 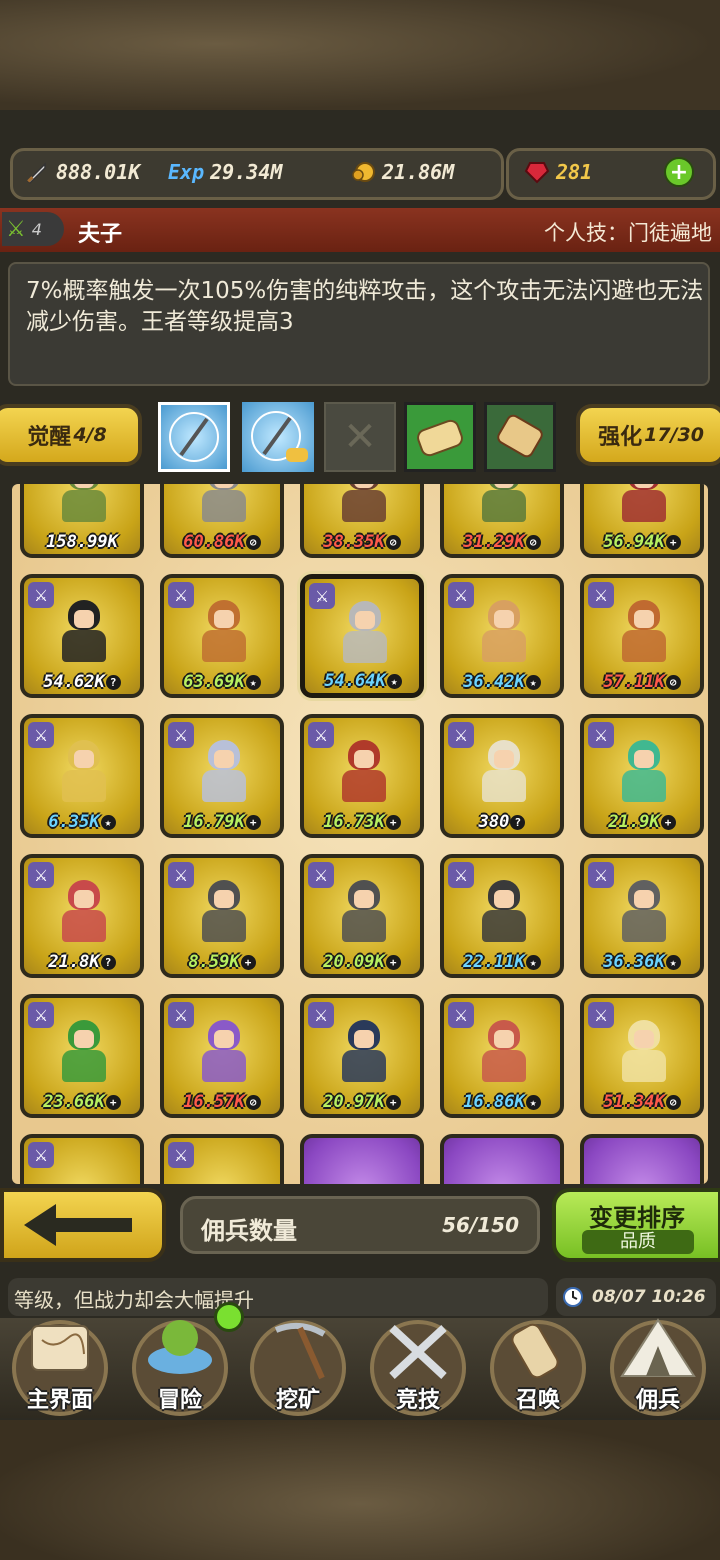 What do you see at coordinates (222, 822) in the screenshot?
I see `mercenary-power: 16.79K +` at bounding box center [222, 822].